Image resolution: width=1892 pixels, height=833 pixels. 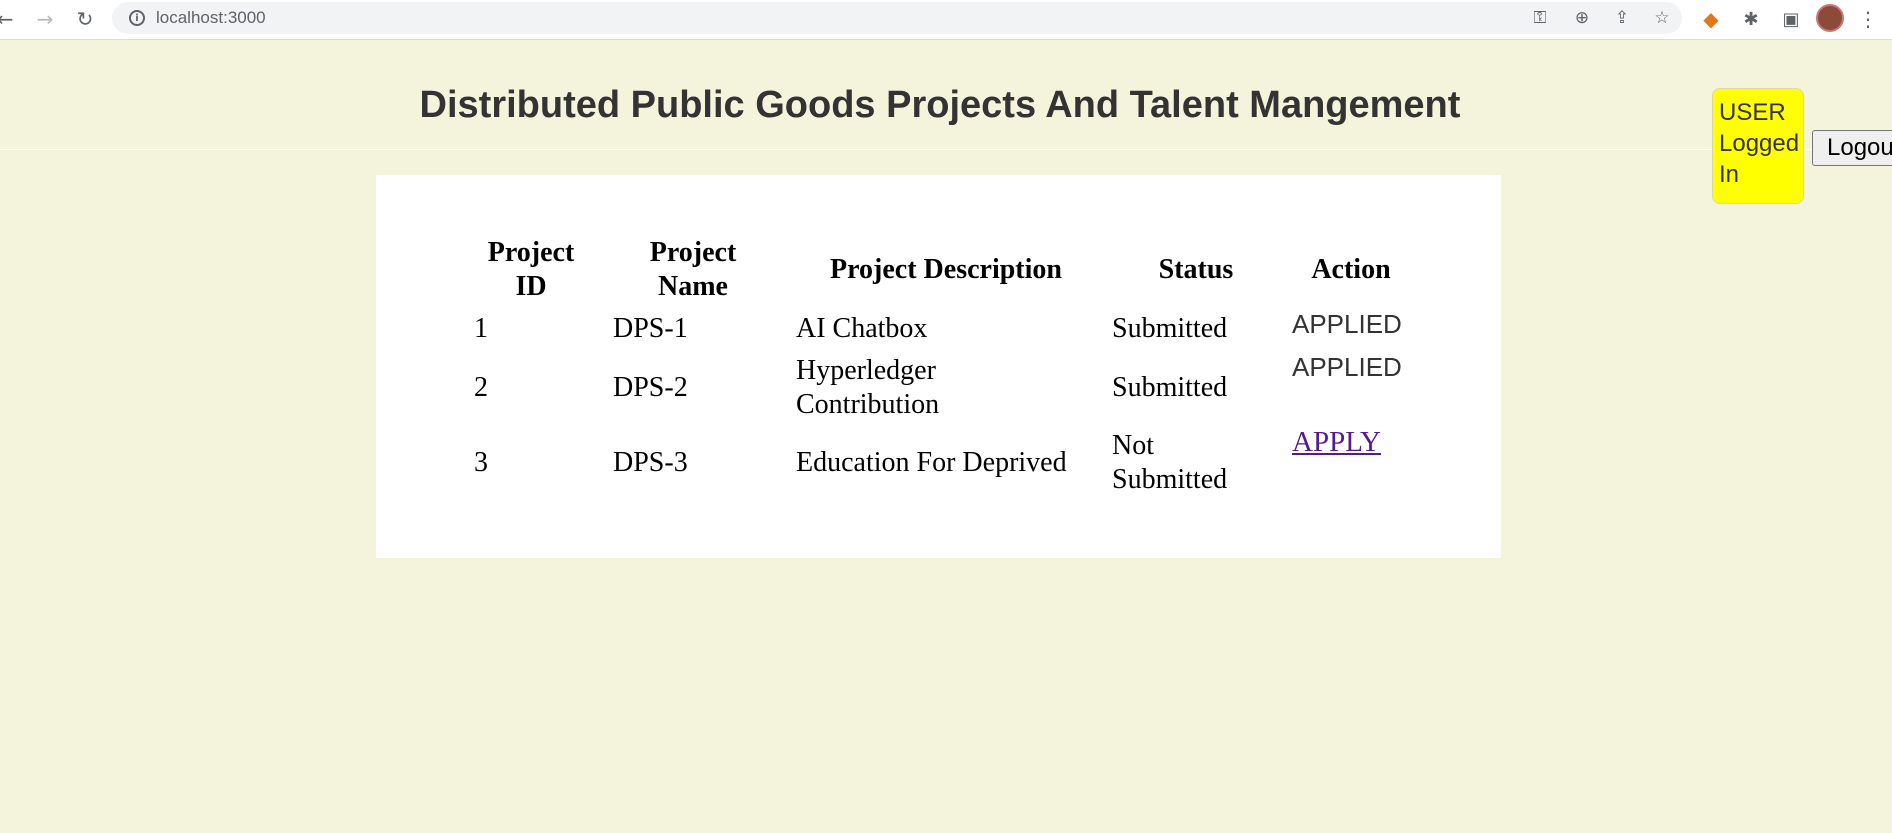 I want to click on zoom-icon: ⊕, so click(x=1582, y=18).